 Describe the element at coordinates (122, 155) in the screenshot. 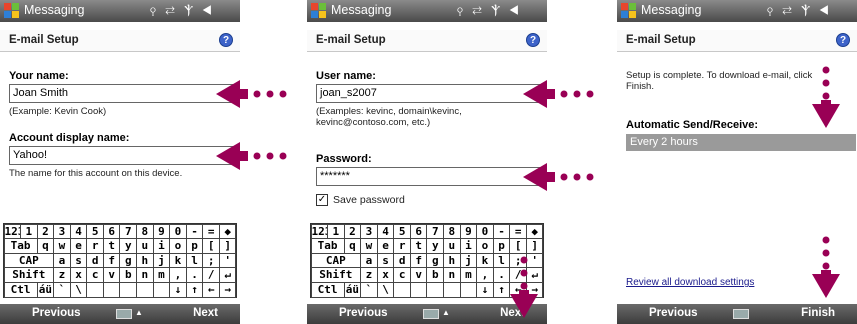

I see `account-display-name-input: Yahoo!` at that location.